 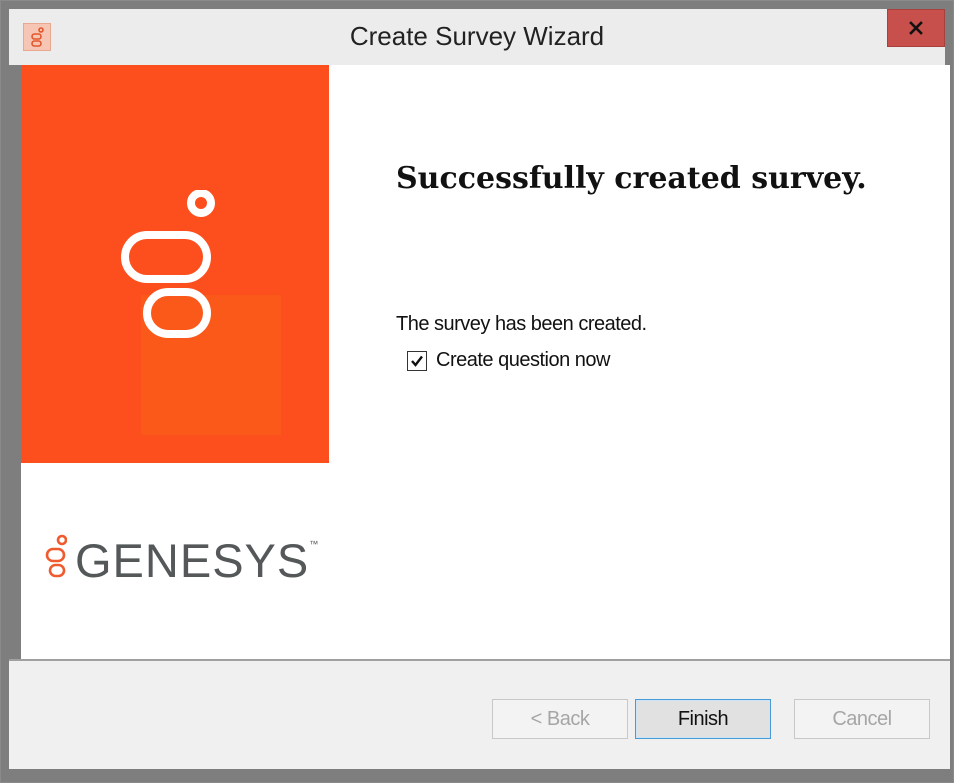 What do you see at coordinates (314, 543) in the screenshot?
I see `trademark-symbol: ™` at bounding box center [314, 543].